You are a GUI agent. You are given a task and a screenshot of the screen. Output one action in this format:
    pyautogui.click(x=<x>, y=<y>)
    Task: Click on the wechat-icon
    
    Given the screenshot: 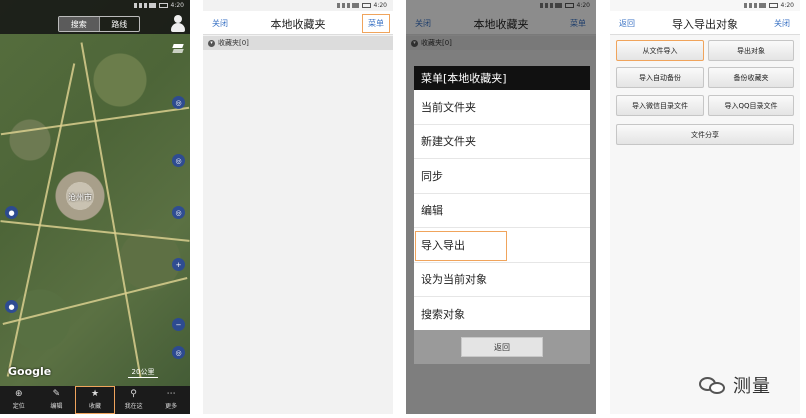 What is the action you would take?
    pyautogui.click(x=713, y=385)
    